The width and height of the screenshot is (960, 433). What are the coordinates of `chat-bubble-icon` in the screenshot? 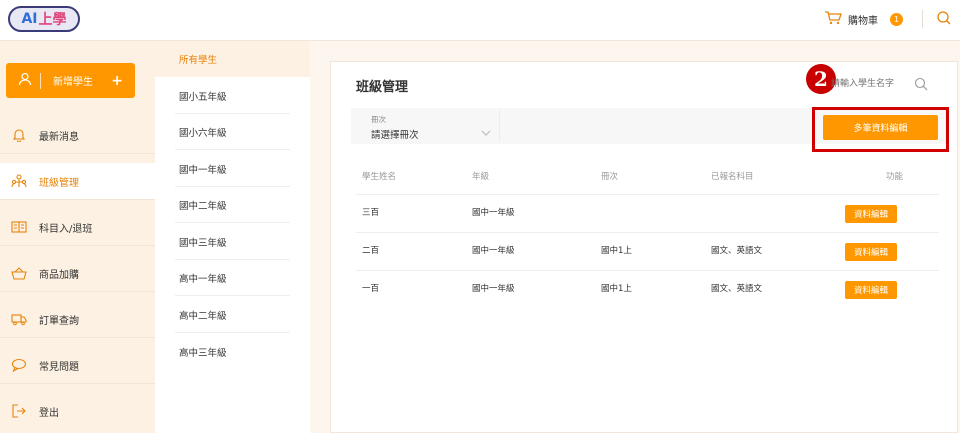 It's located at (19, 365).